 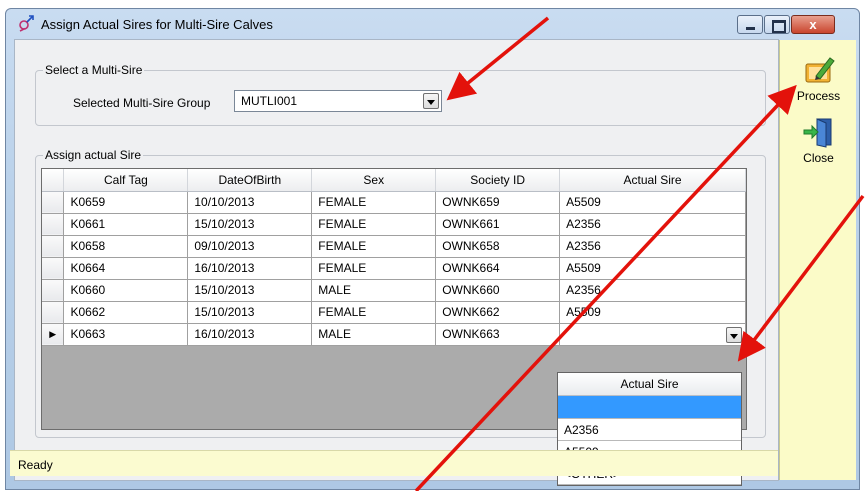 I want to click on cell-calf-tag: K0660, so click(x=126, y=290).